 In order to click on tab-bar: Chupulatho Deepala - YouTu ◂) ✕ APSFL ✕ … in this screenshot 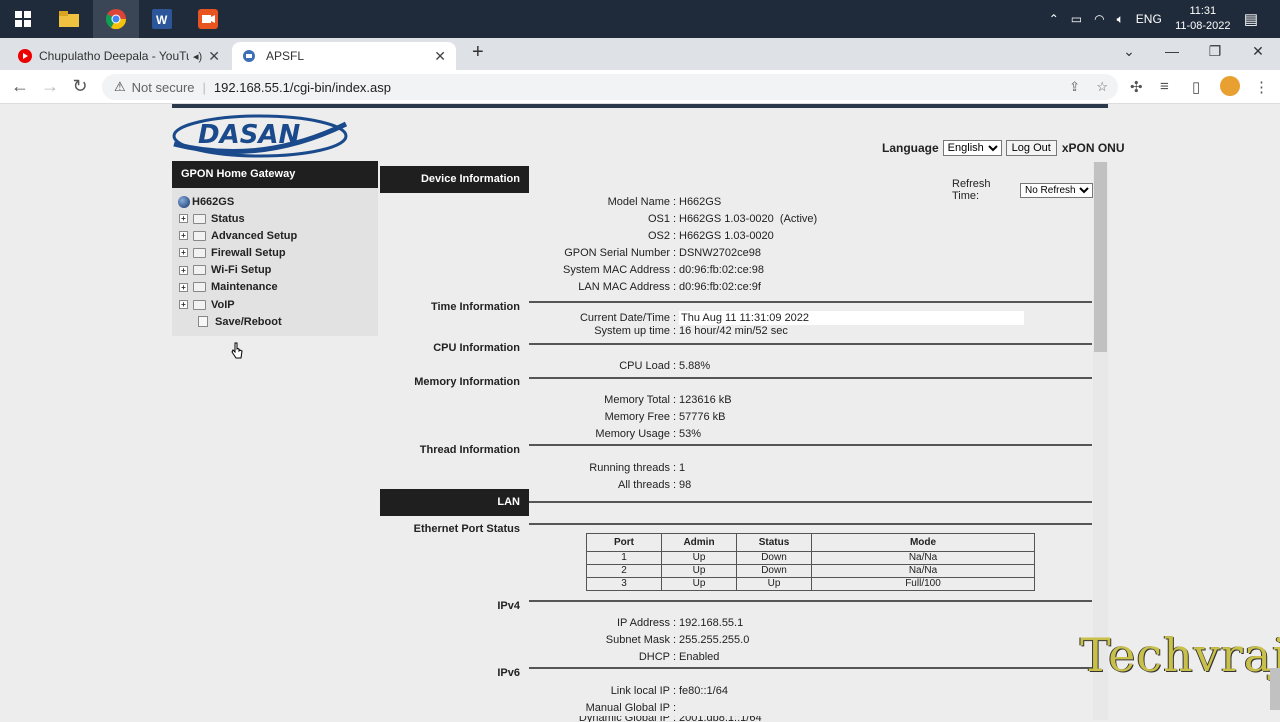, I will do `click(640, 54)`.